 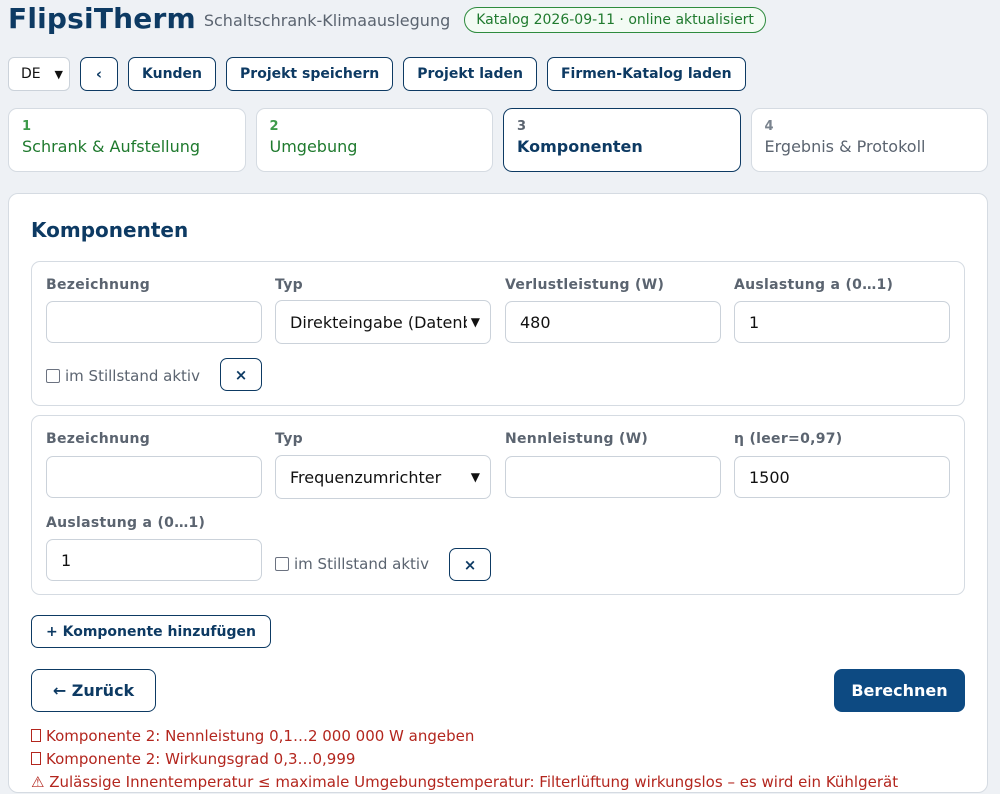 I want to click on language-value: DE, so click(x=31, y=74).